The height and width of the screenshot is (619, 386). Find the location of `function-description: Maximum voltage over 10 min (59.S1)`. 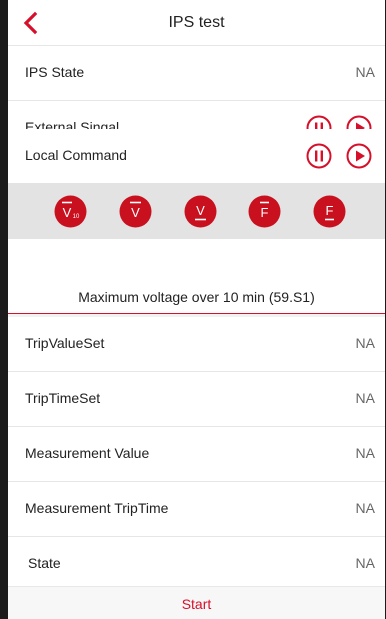

function-description: Maximum voltage over 10 min (59.S1) is located at coordinates (196, 297).